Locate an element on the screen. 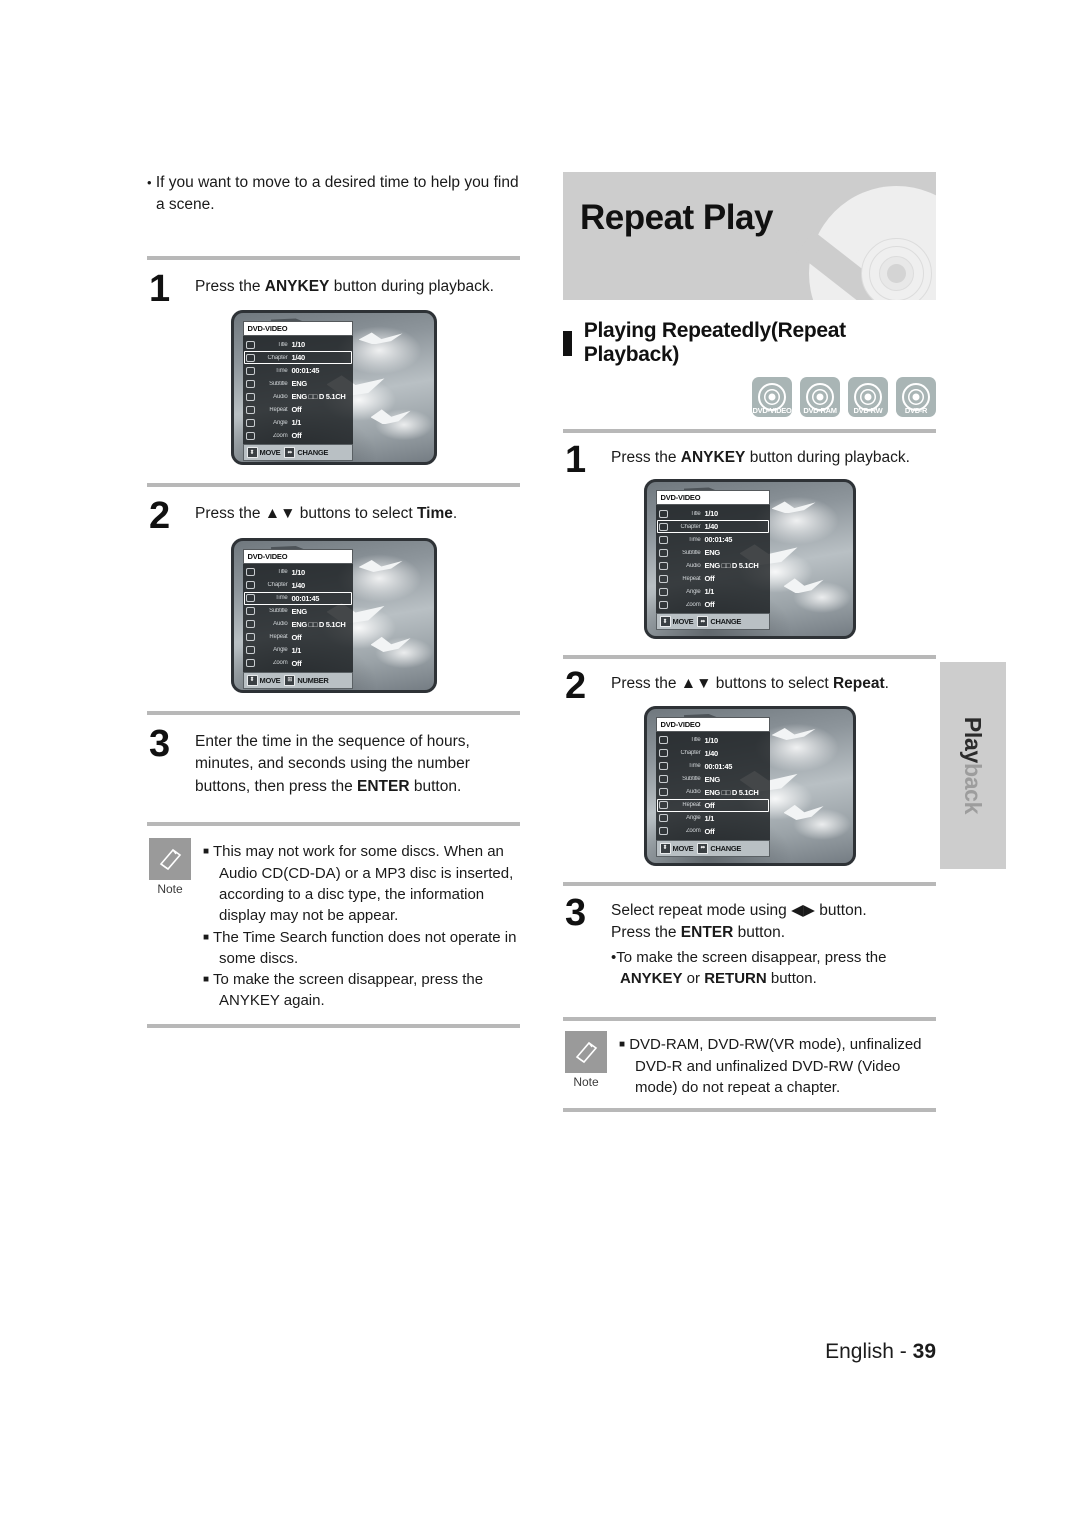 Image resolution: width=1080 pixels, height=1528 pixels. disc-badge-row: DVD-VIDEO DVD-RAM DVD-RW DVD-R is located at coordinates (749, 397).